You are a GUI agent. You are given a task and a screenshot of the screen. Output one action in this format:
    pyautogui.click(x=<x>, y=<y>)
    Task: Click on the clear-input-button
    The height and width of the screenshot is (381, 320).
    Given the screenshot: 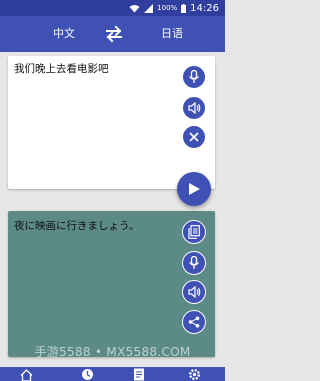 What is the action you would take?
    pyautogui.click(x=194, y=137)
    